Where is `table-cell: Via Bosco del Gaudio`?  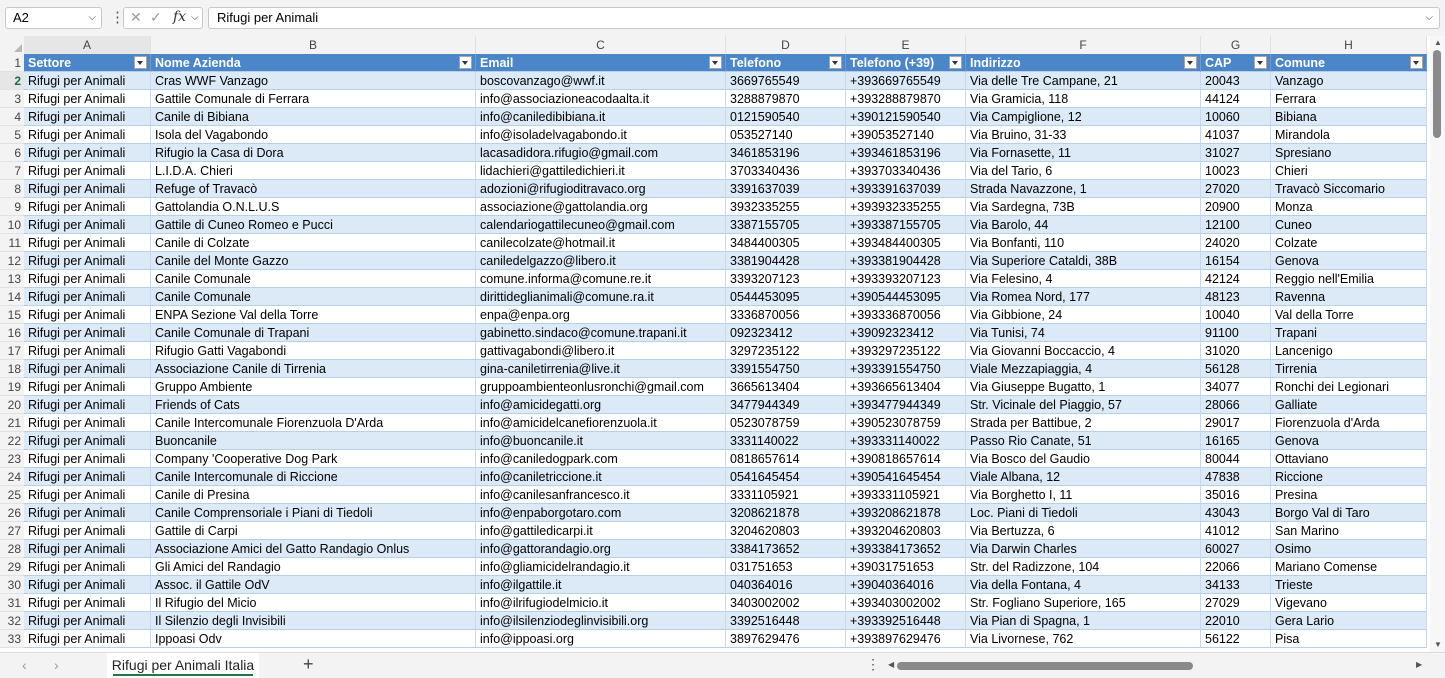
table-cell: Via Bosco del Gaudio is located at coordinates (1083, 459).